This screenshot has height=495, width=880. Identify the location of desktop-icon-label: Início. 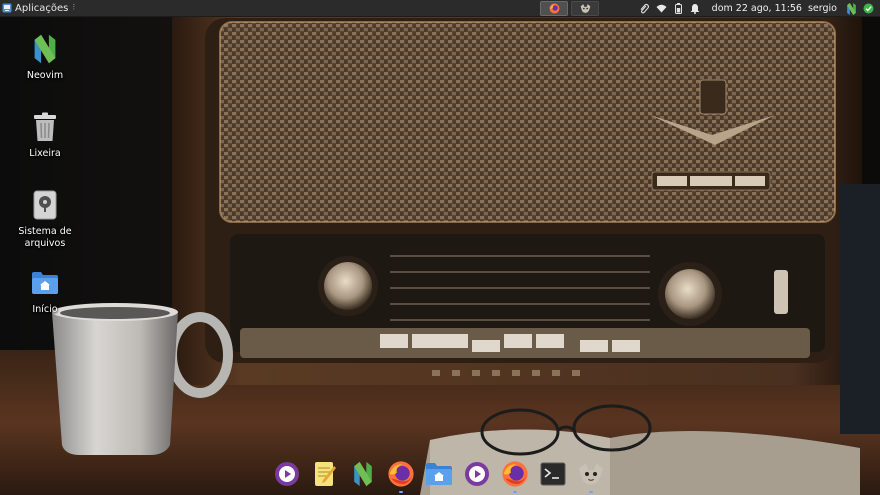
(45, 309).